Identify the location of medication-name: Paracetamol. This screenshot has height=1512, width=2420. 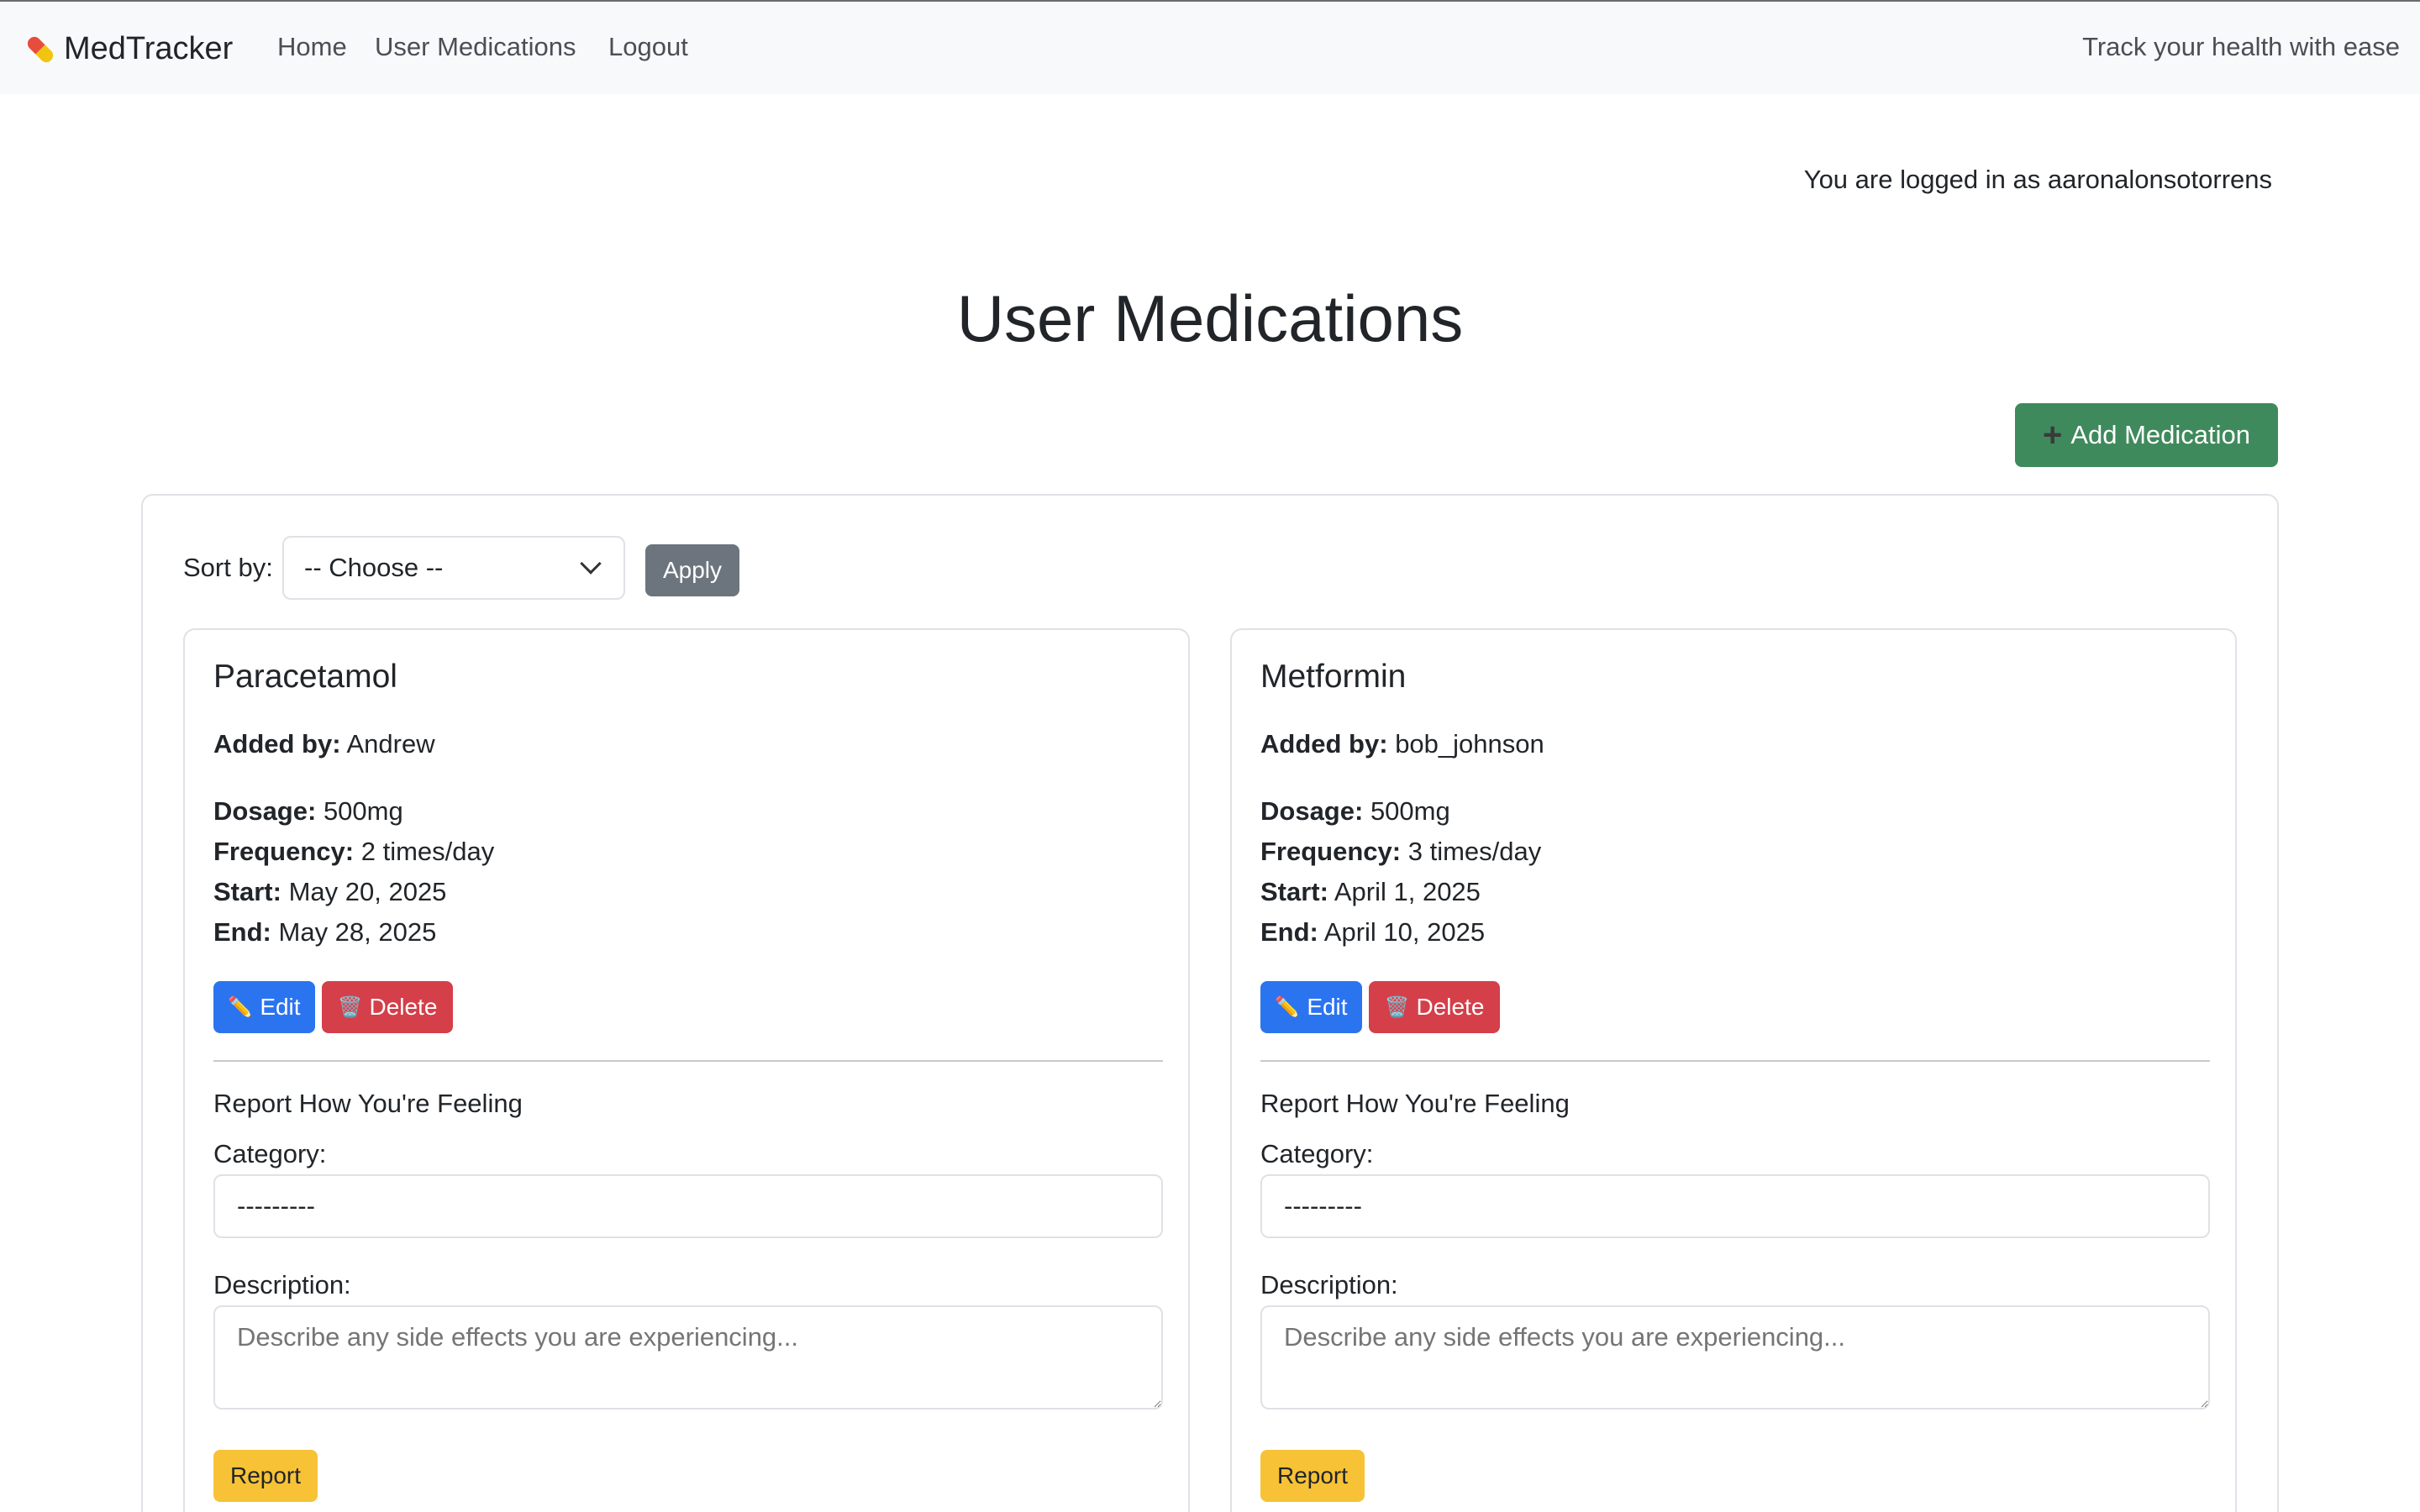
(305, 677).